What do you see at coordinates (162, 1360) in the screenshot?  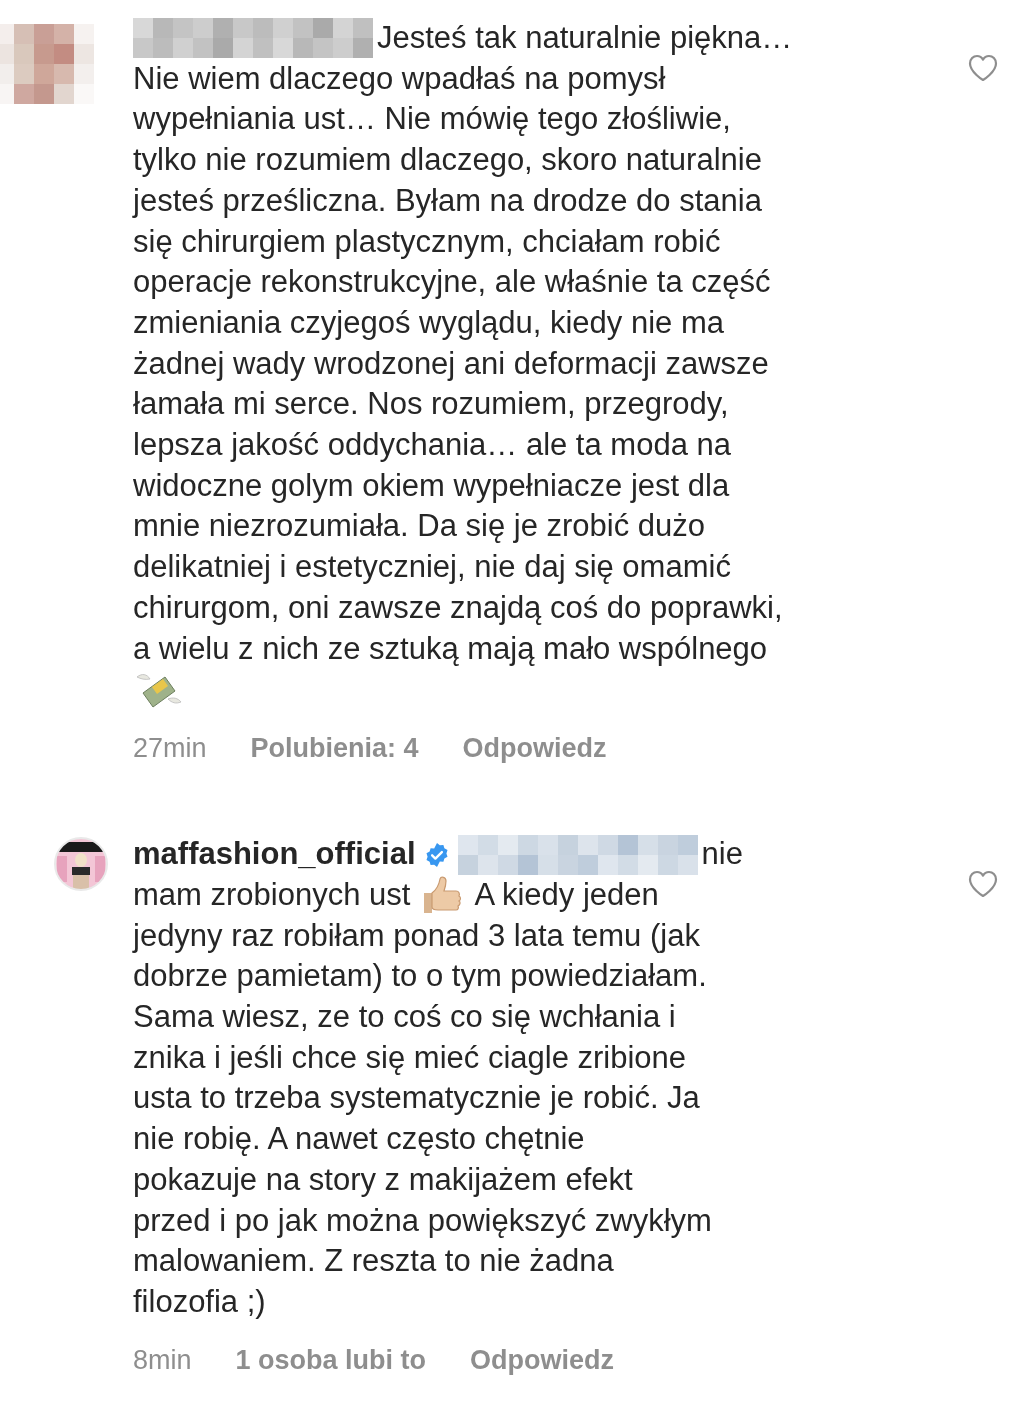 I see `comment-time: 8min` at bounding box center [162, 1360].